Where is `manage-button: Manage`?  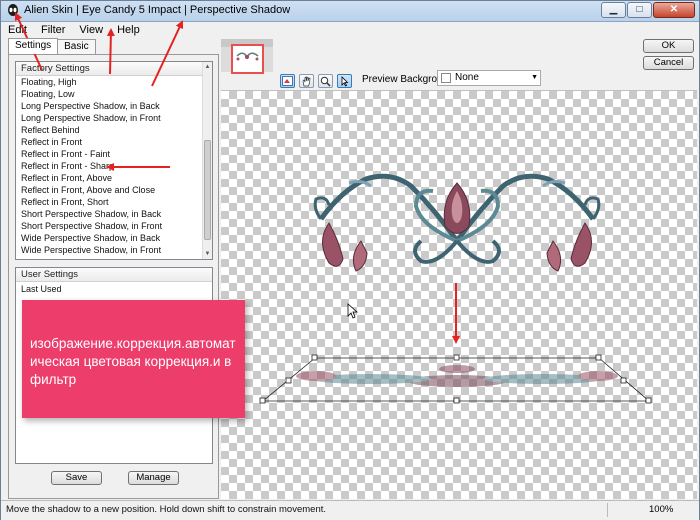 manage-button: Manage is located at coordinates (153, 478).